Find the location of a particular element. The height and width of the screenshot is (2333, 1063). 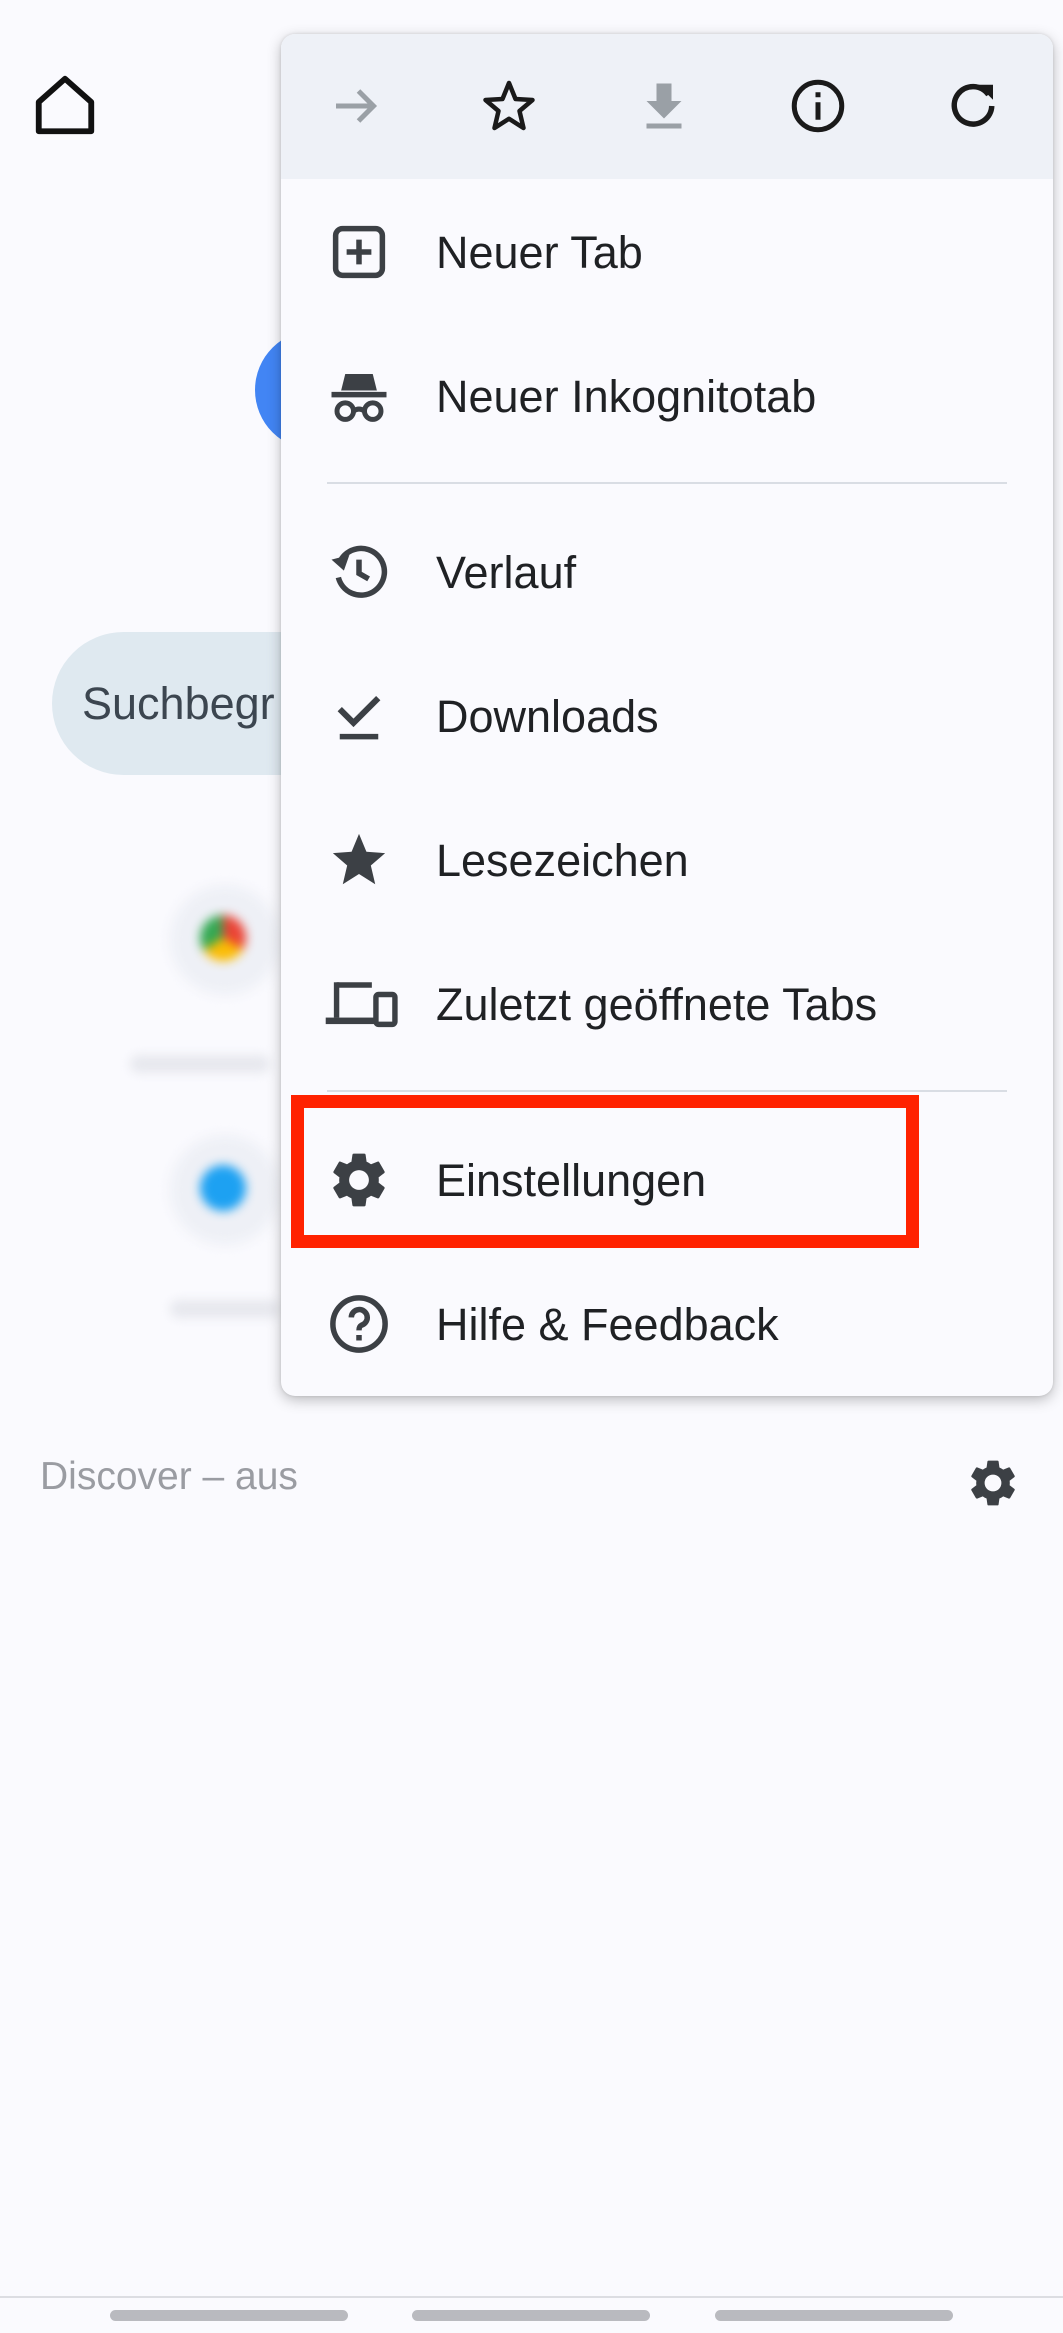

menu-item-label: Hilfe & Feedback is located at coordinates (607, 1324).